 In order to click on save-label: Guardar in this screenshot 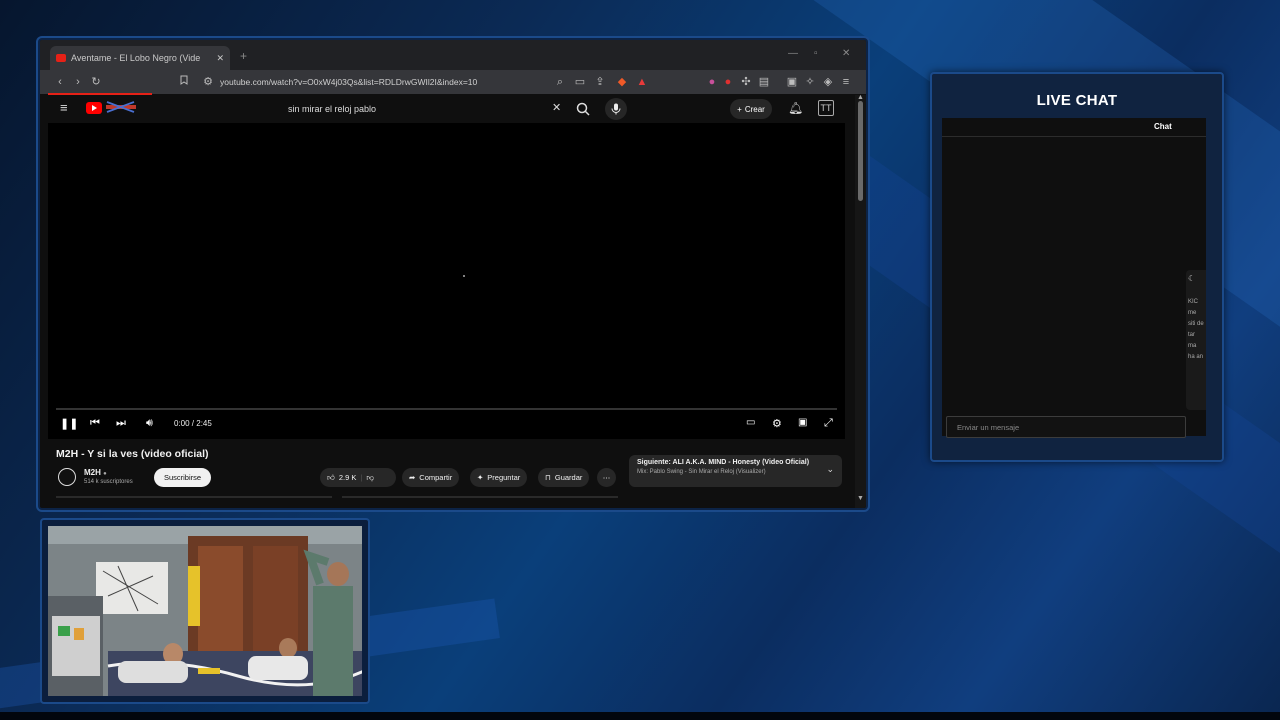, I will do `click(568, 477)`.